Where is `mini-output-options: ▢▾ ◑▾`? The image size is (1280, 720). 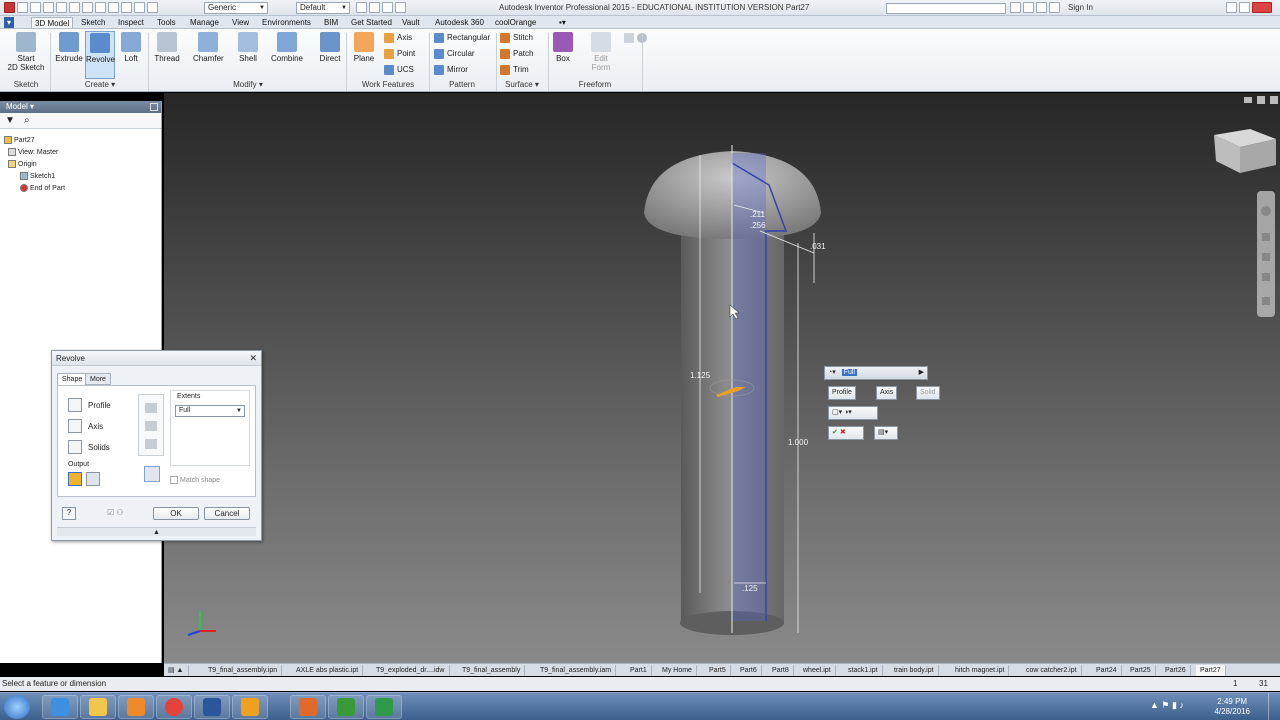 mini-output-options: ▢▾ ◑▾ is located at coordinates (853, 413).